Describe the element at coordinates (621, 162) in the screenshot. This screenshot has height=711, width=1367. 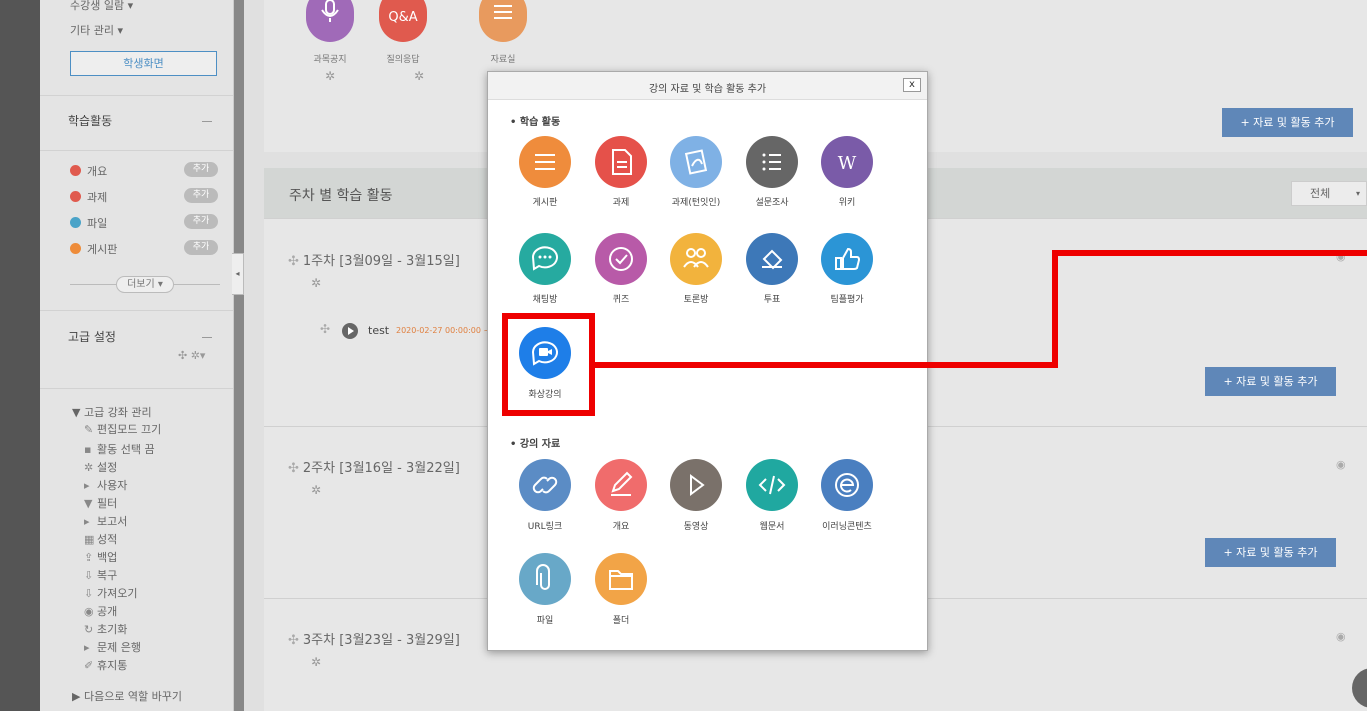
I see `assignment-icon` at that location.